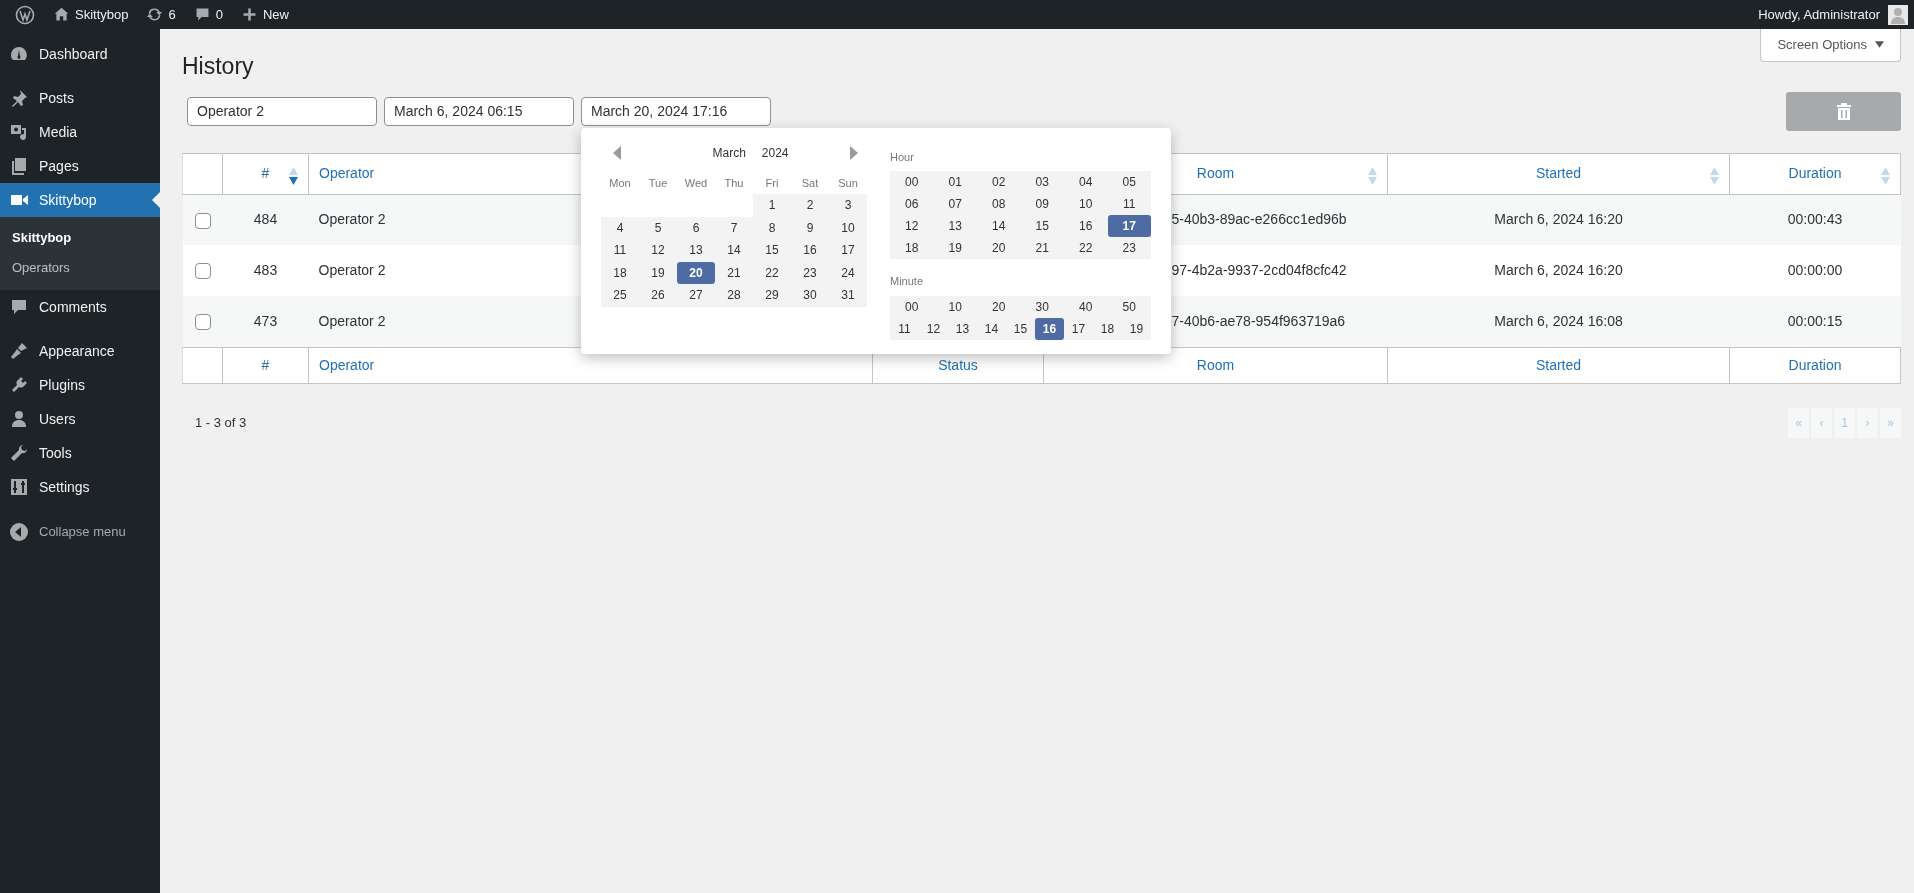 The image size is (1914, 893). I want to click on hour-option: 02, so click(999, 182).